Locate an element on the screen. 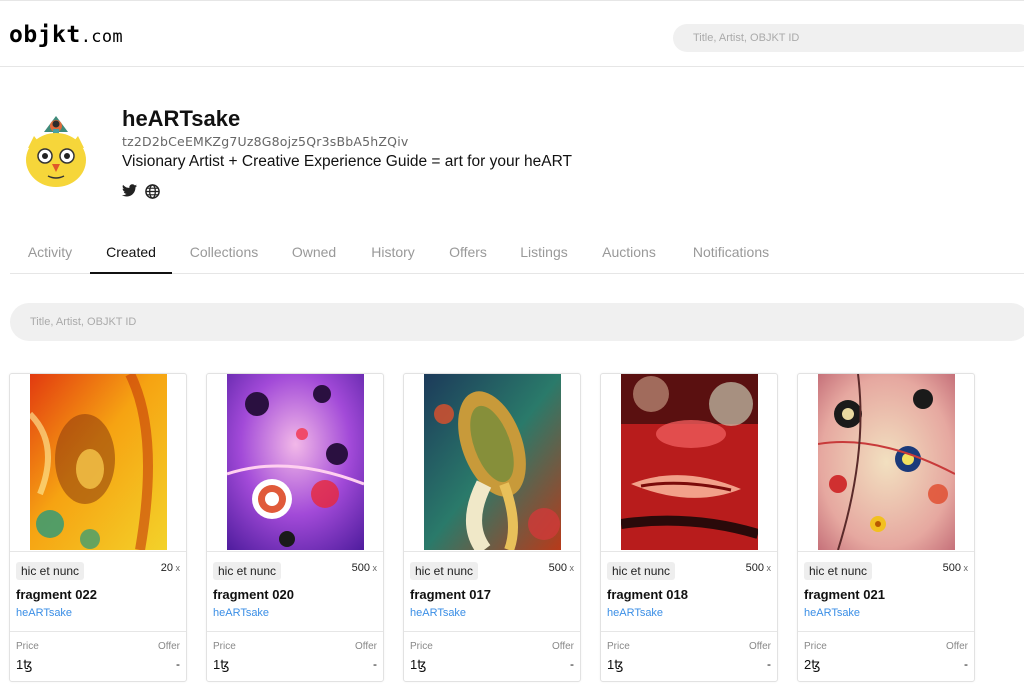  avatar is located at coordinates (56, 151).